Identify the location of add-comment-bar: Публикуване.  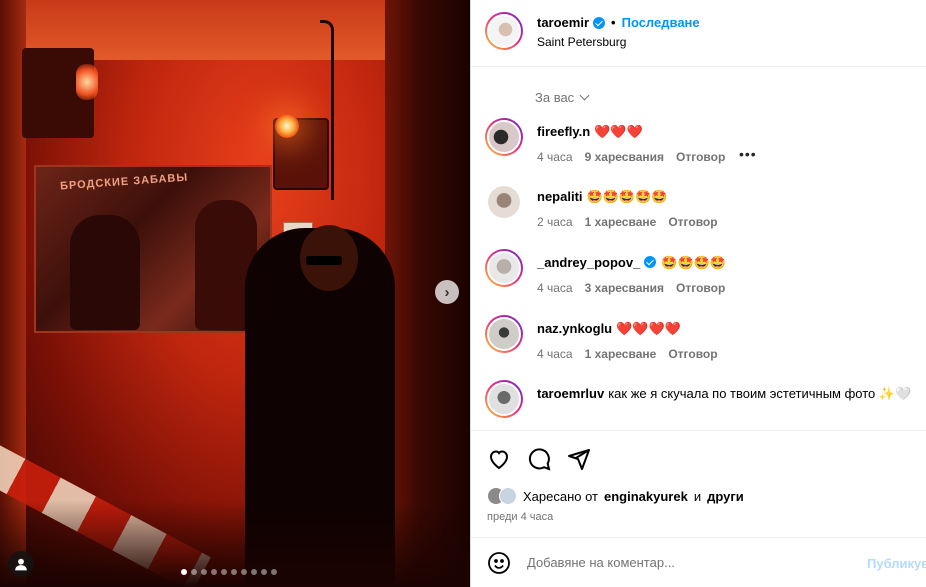
(698, 562).